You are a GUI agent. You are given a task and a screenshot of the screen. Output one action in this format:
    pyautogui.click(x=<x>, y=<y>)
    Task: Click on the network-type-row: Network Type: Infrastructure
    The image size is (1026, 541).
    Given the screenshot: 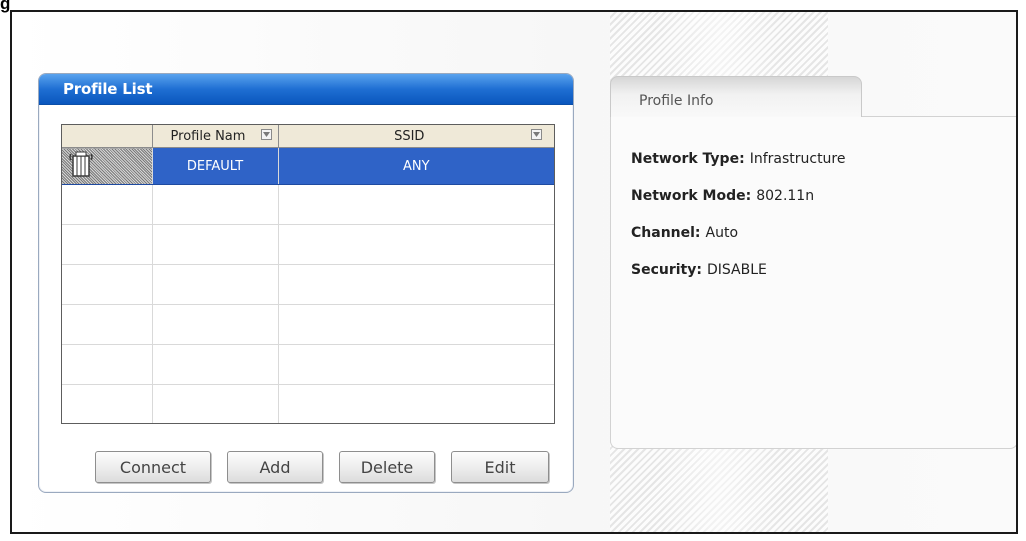 What is the action you would take?
    pyautogui.click(x=738, y=159)
    